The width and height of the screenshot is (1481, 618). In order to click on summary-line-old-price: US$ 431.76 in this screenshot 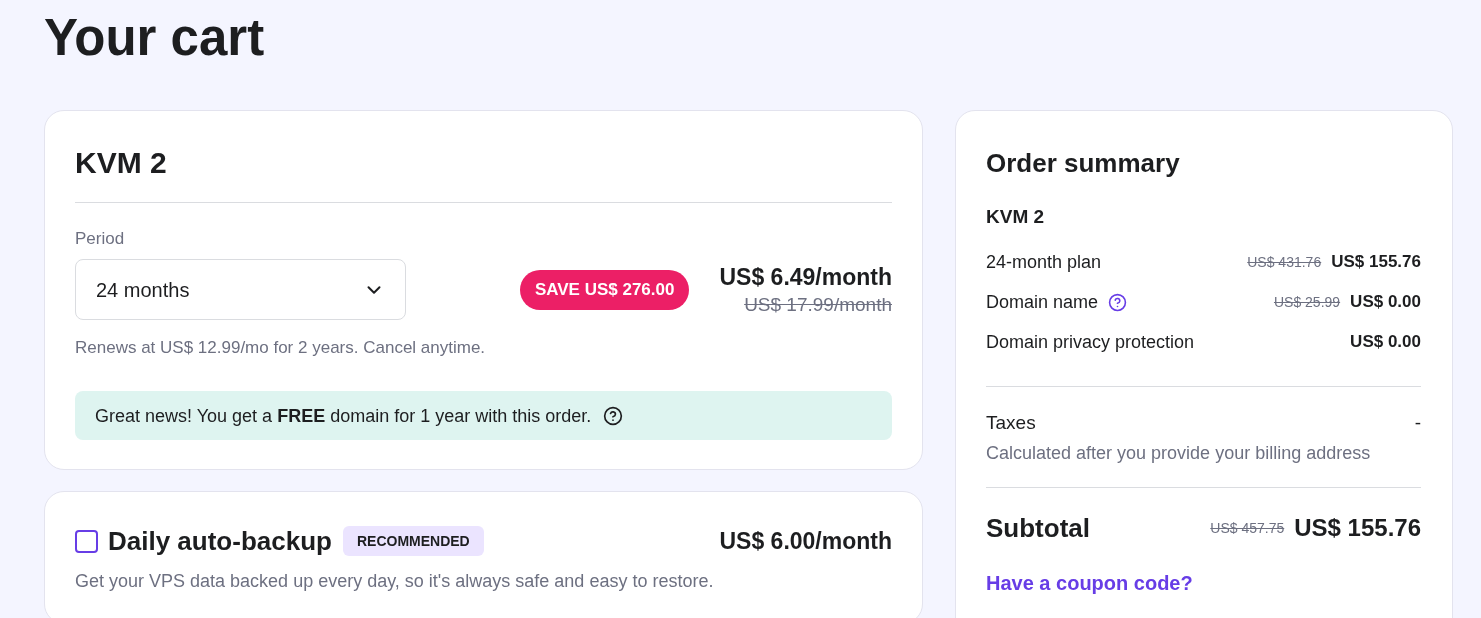, I will do `click(1284, 262)`.